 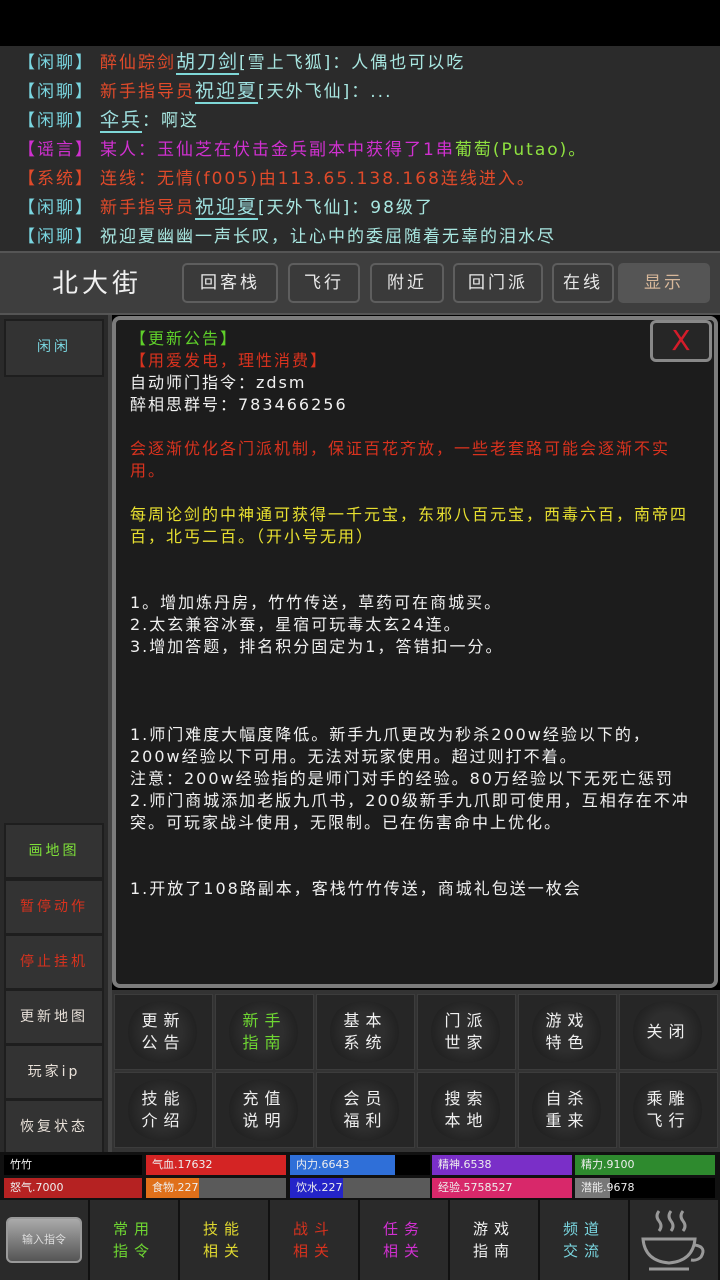 I want to click on side-btn-update-map: 更新地图, so click(x=54, y=1017).